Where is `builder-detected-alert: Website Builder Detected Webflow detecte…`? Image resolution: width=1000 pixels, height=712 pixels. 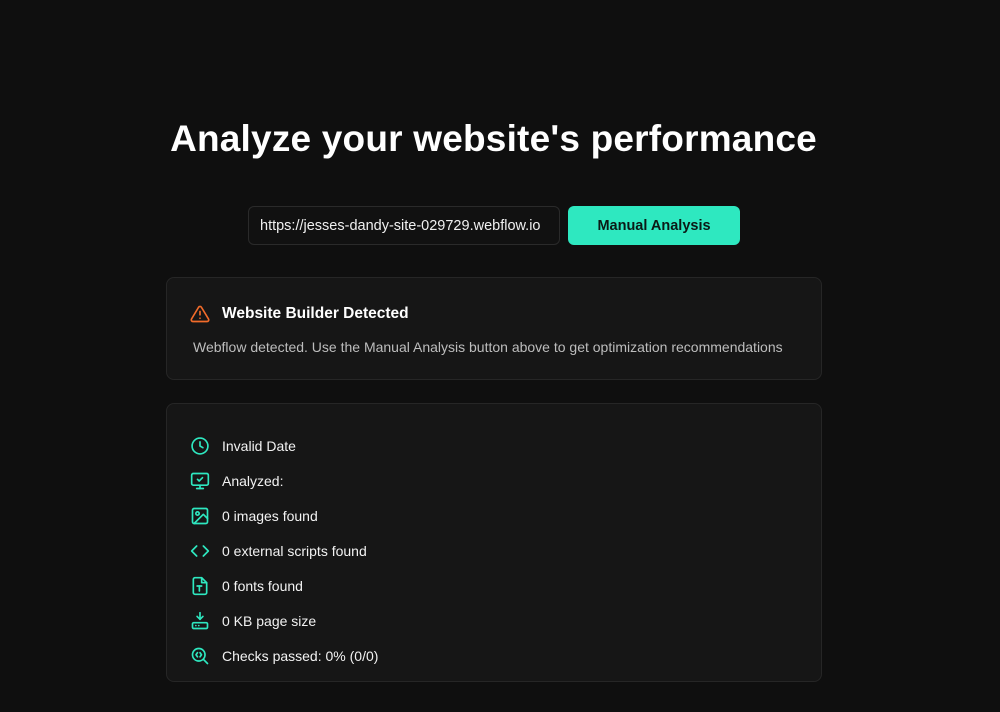
builder-detected-alert: Website Builder Detected Webflow detecte… is located at coordinates (494, 328).